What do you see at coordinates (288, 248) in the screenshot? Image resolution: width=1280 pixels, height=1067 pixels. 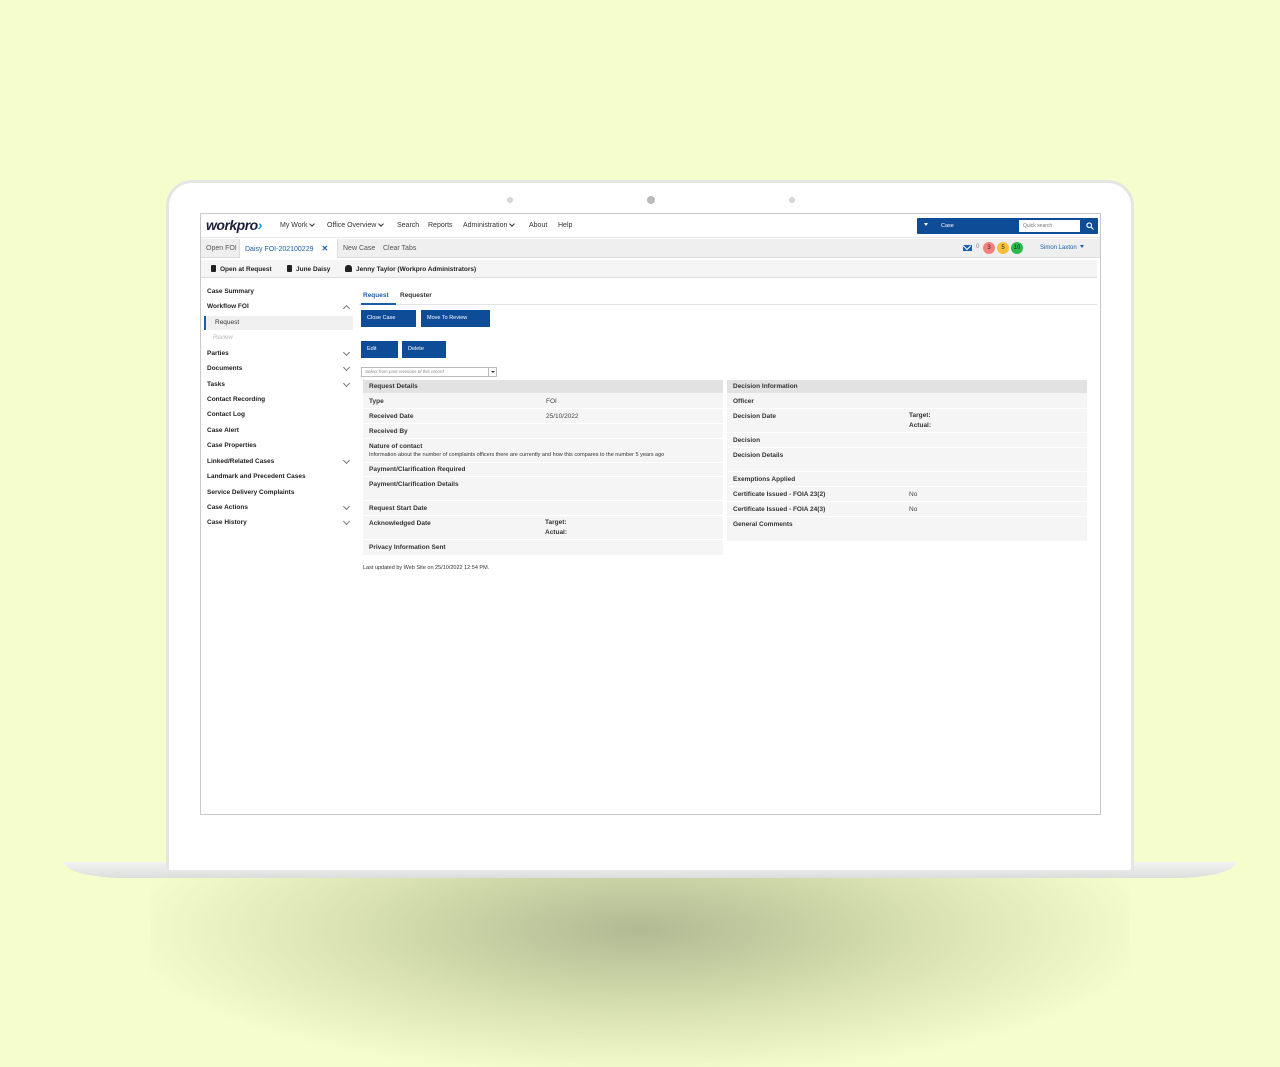 I see `tab-daisy-foi: Daisy FOI-202100229 ✕` at bounding box center [288, 248].